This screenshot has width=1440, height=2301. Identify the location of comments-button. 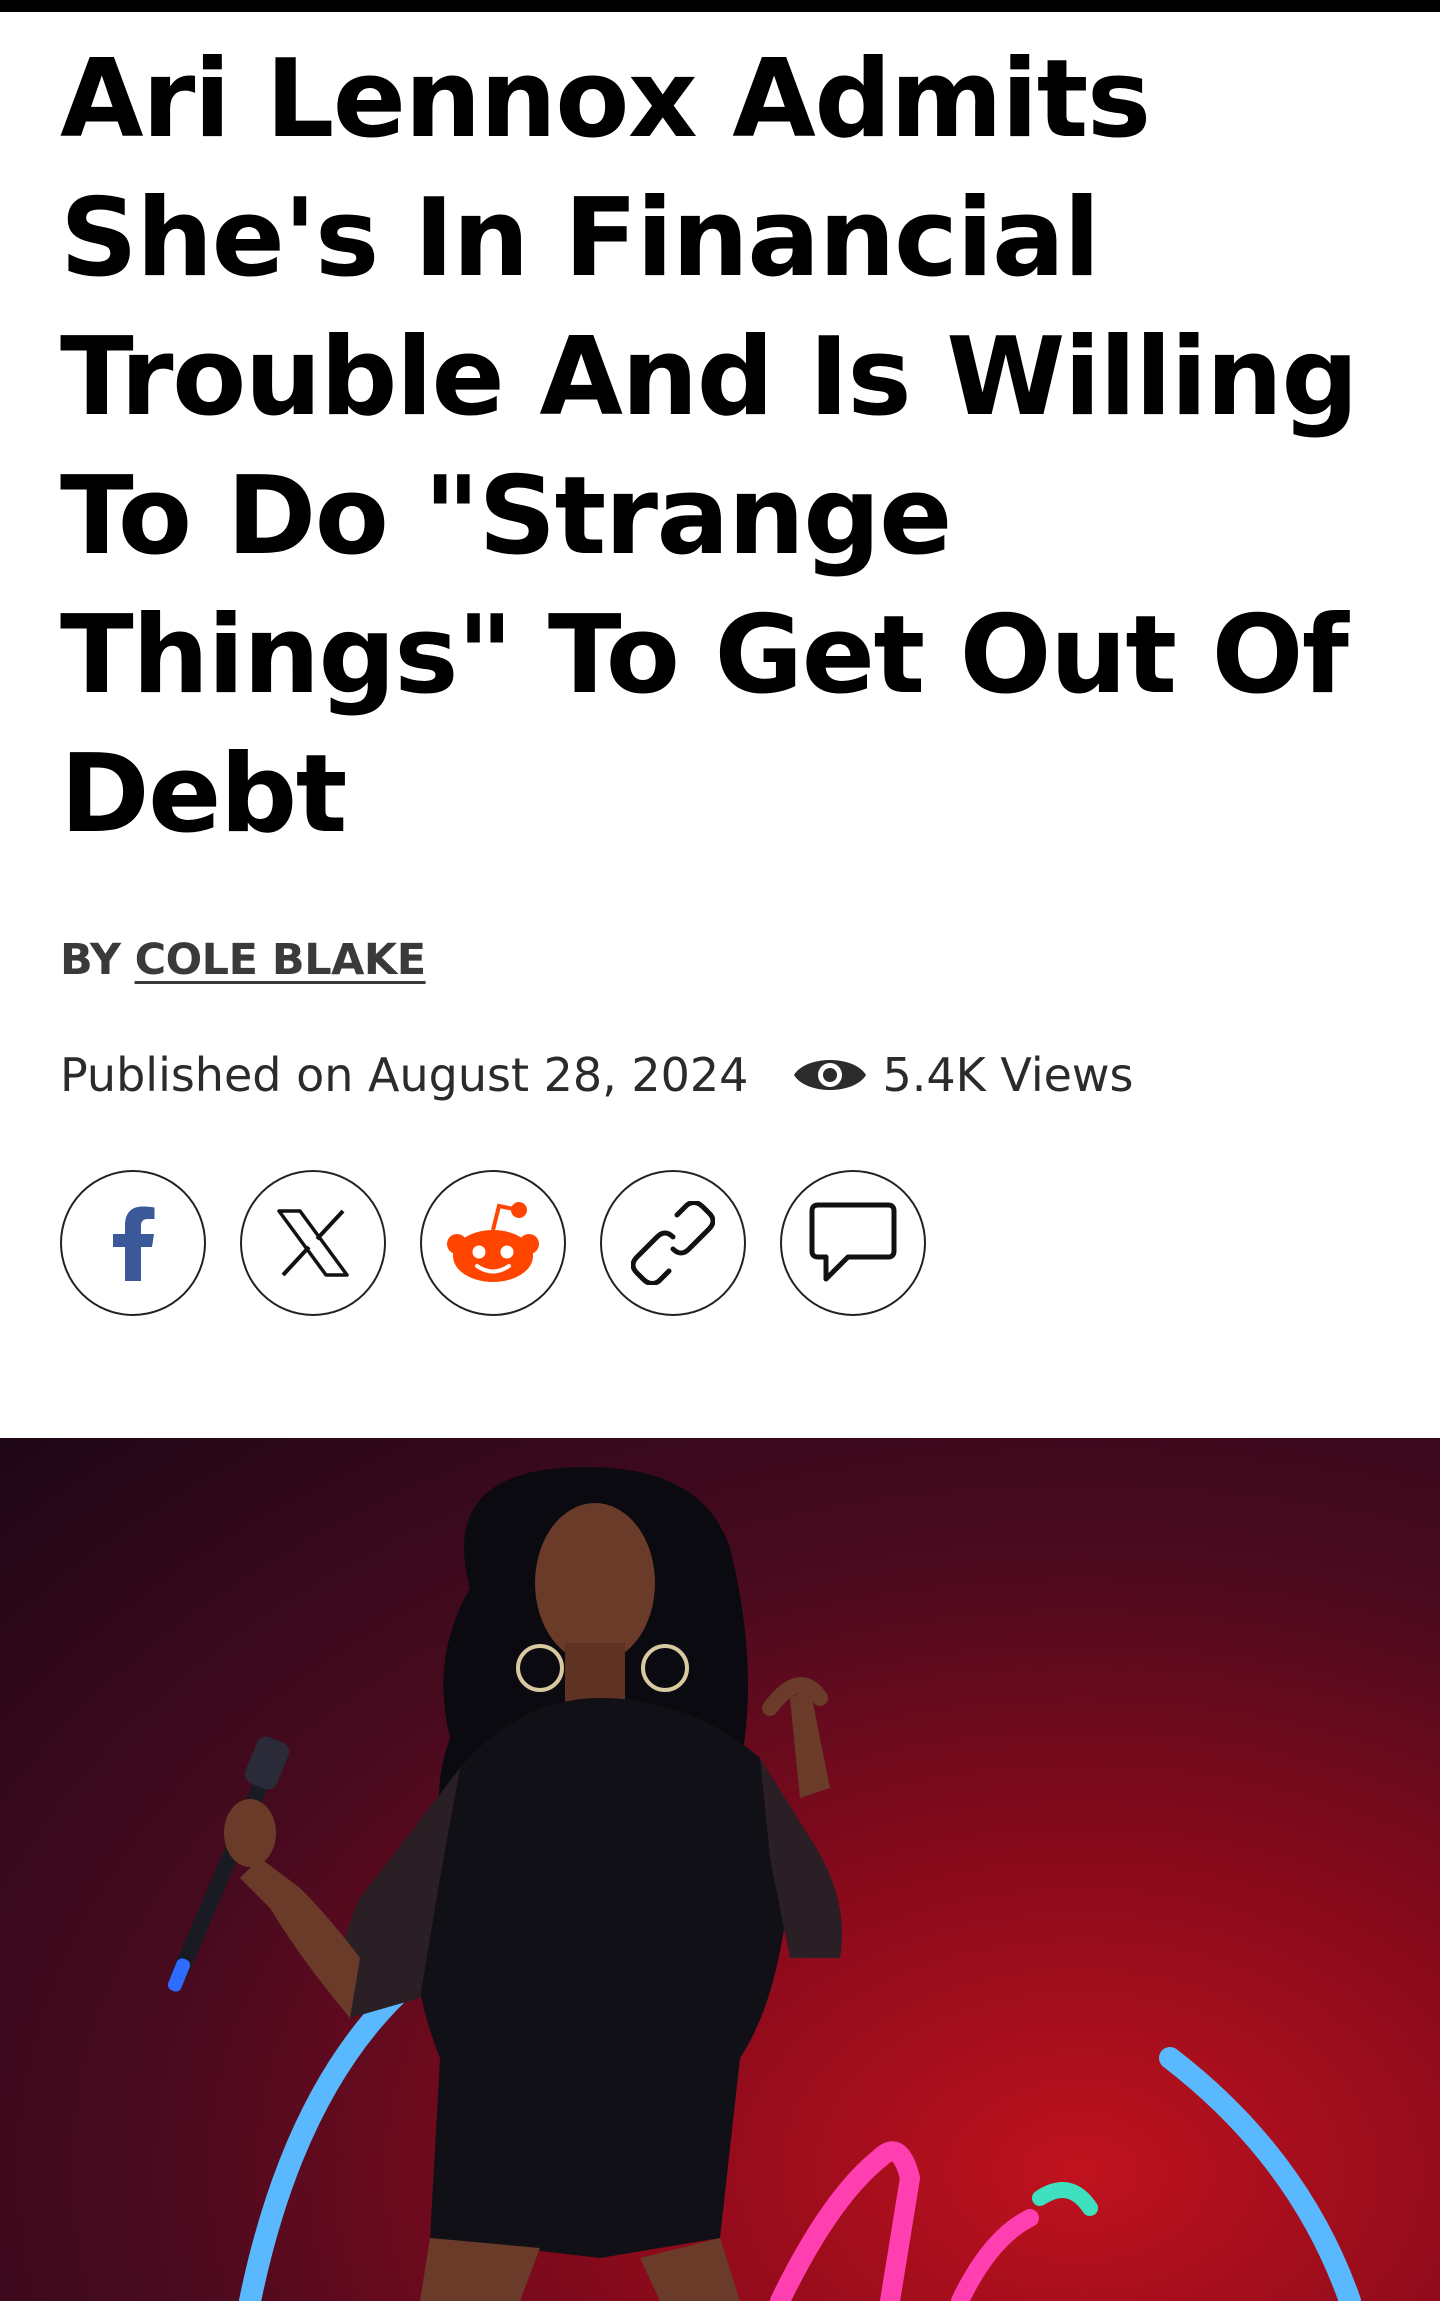
(853, 1243).